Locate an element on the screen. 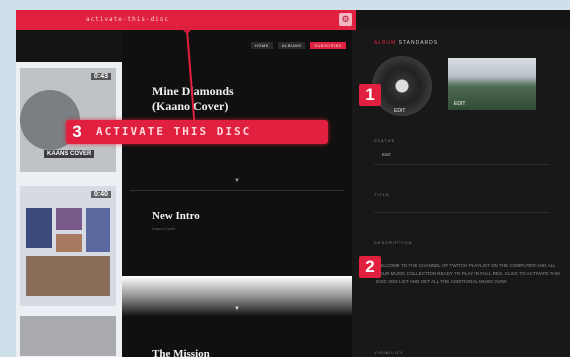 The height and width of the screenshot is (357, 570). activate-callout: ACTIVATE THIS DISC is located at coordinates (197, 132).